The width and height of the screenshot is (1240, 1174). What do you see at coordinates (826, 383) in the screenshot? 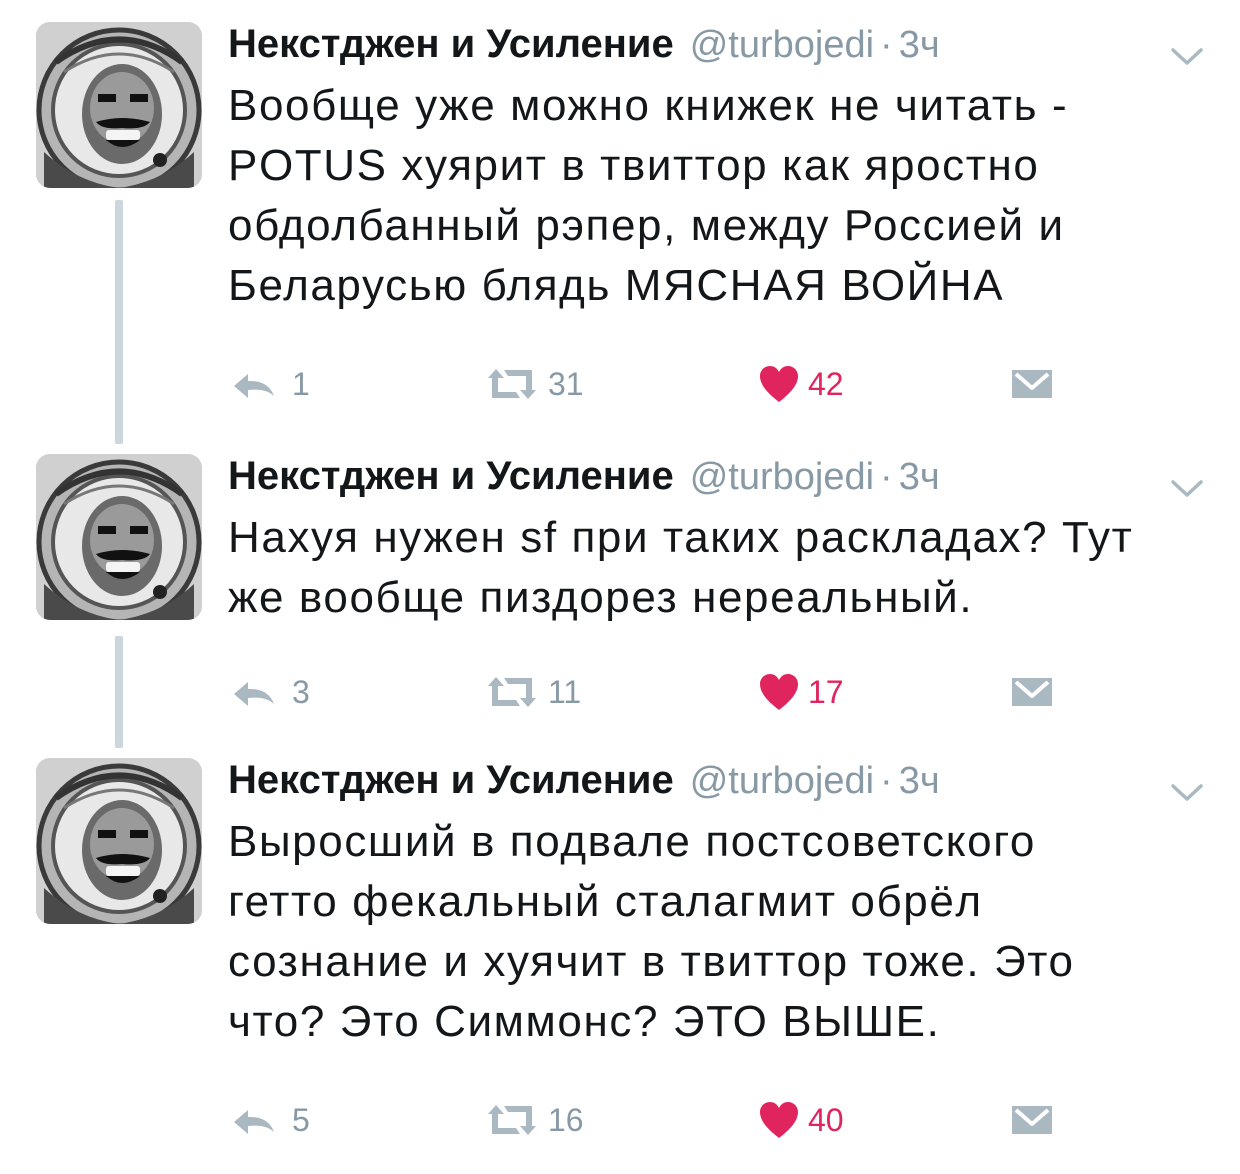
I see `like-count: 42` at bounding box center [826, 383].